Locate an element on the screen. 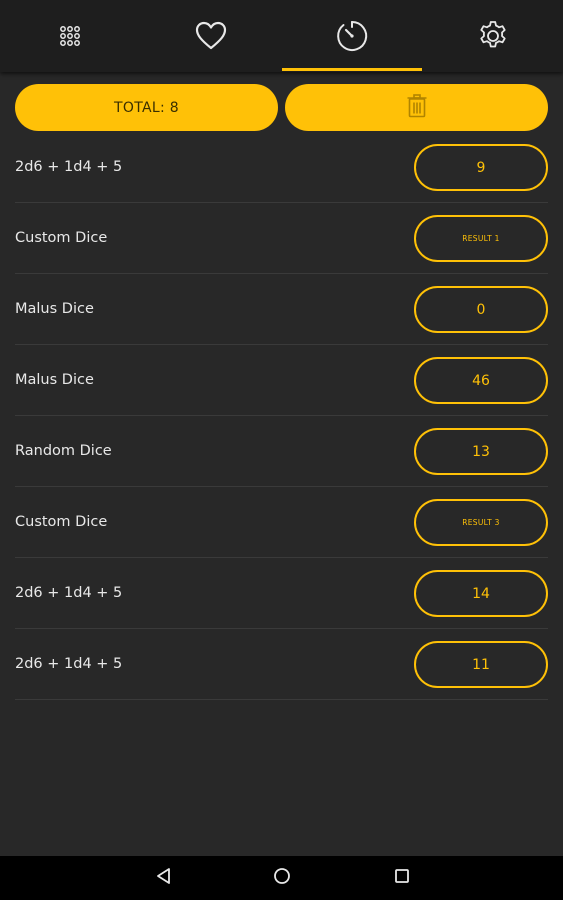 The height and width of the screenshot is (900, 563). history-row: Custom Dice RESULT 3 is located at coordinates (281, 522).